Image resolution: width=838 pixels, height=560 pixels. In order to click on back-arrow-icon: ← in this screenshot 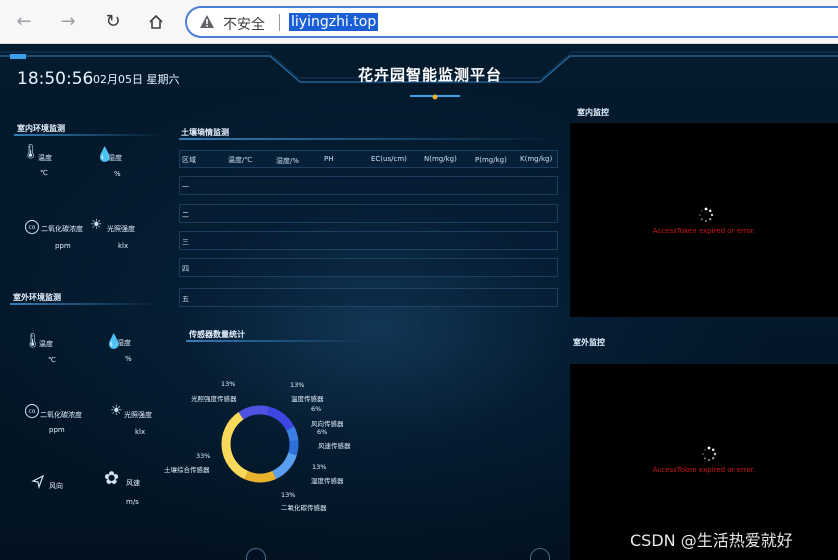, I will do `click(24, 22)`.